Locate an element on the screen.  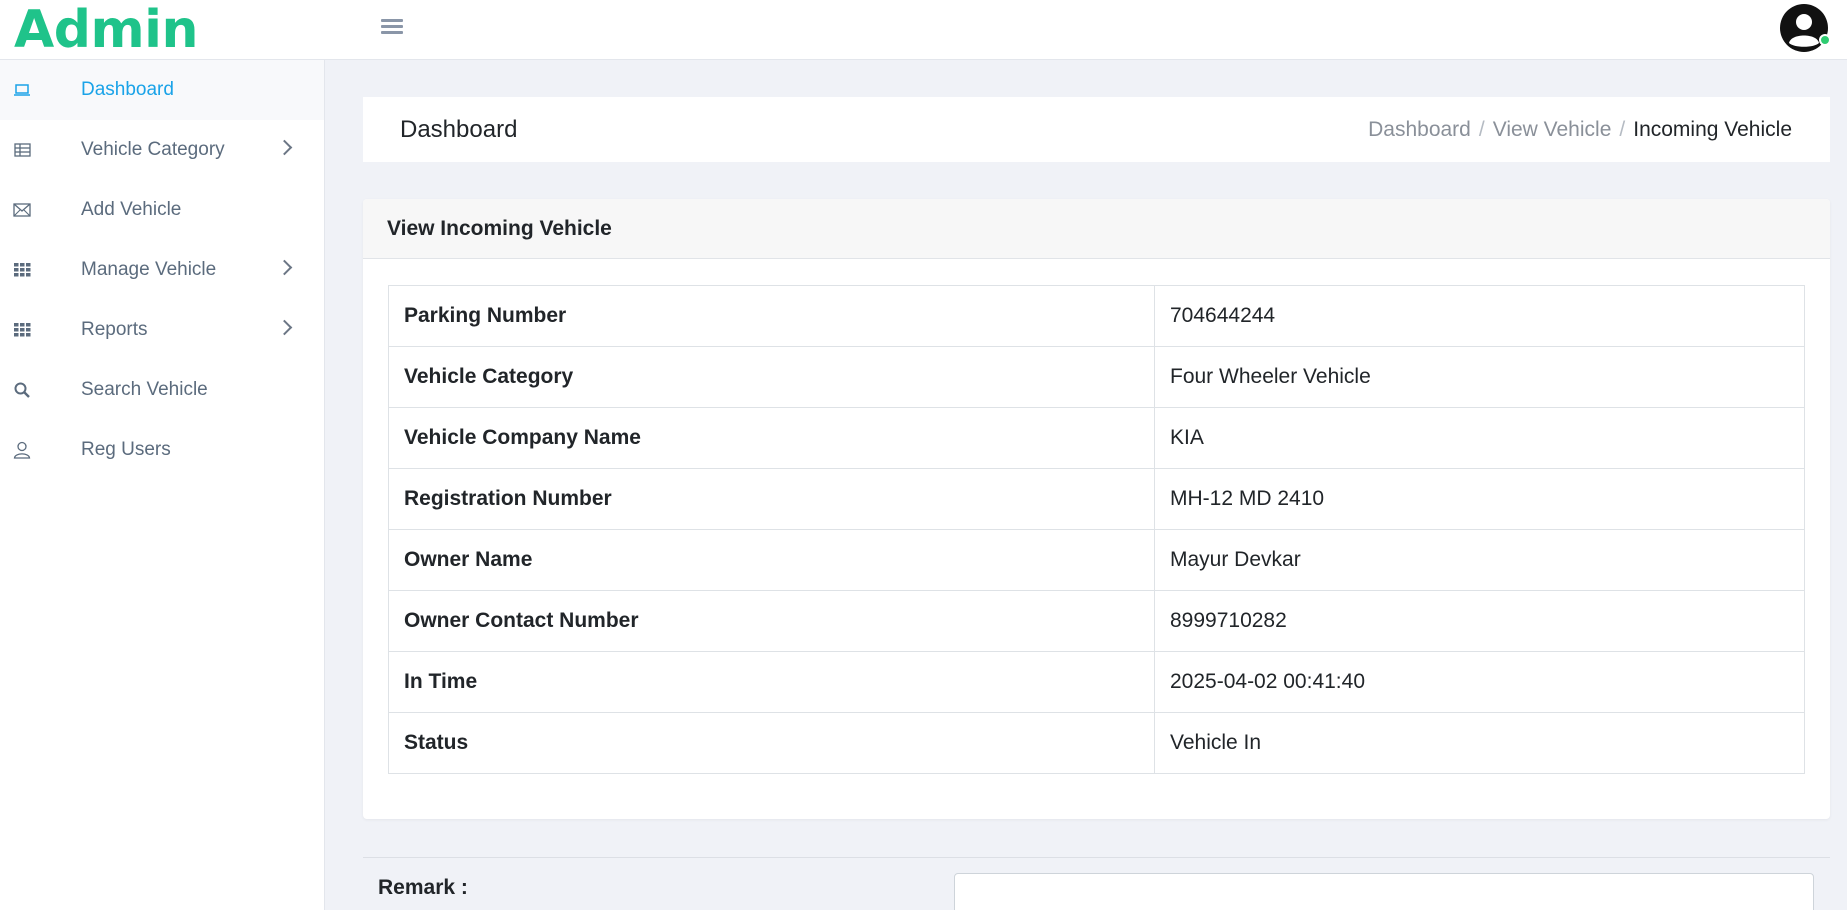
sidebar-item-label: Vehicle Category is located at coordinates (153, 149).